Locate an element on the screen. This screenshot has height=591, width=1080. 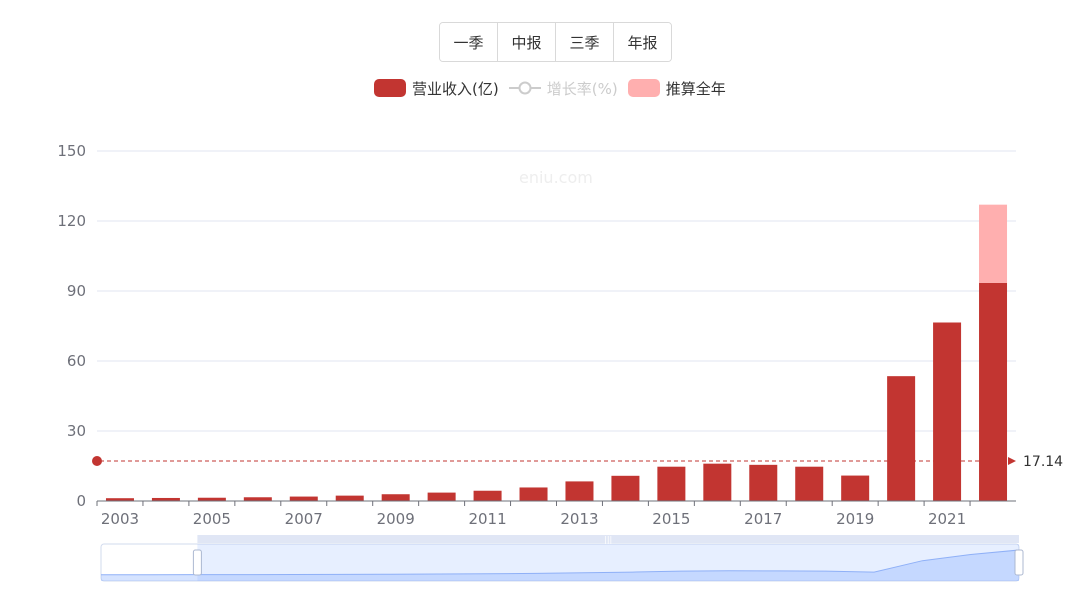
y-tick-label: 0 is located at coordinates (81, 501).